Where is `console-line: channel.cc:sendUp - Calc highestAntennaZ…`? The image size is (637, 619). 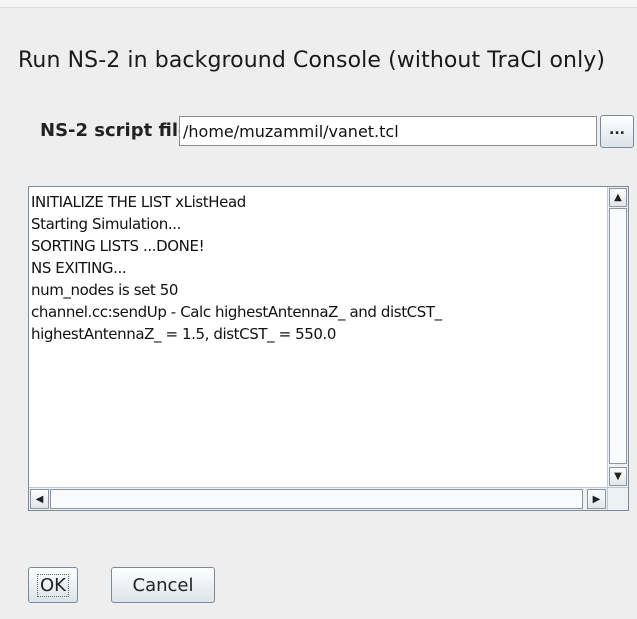
console-line: channel.cc:sendUp - Calc highestAntennaZ… is located at coordinates (236, 312).